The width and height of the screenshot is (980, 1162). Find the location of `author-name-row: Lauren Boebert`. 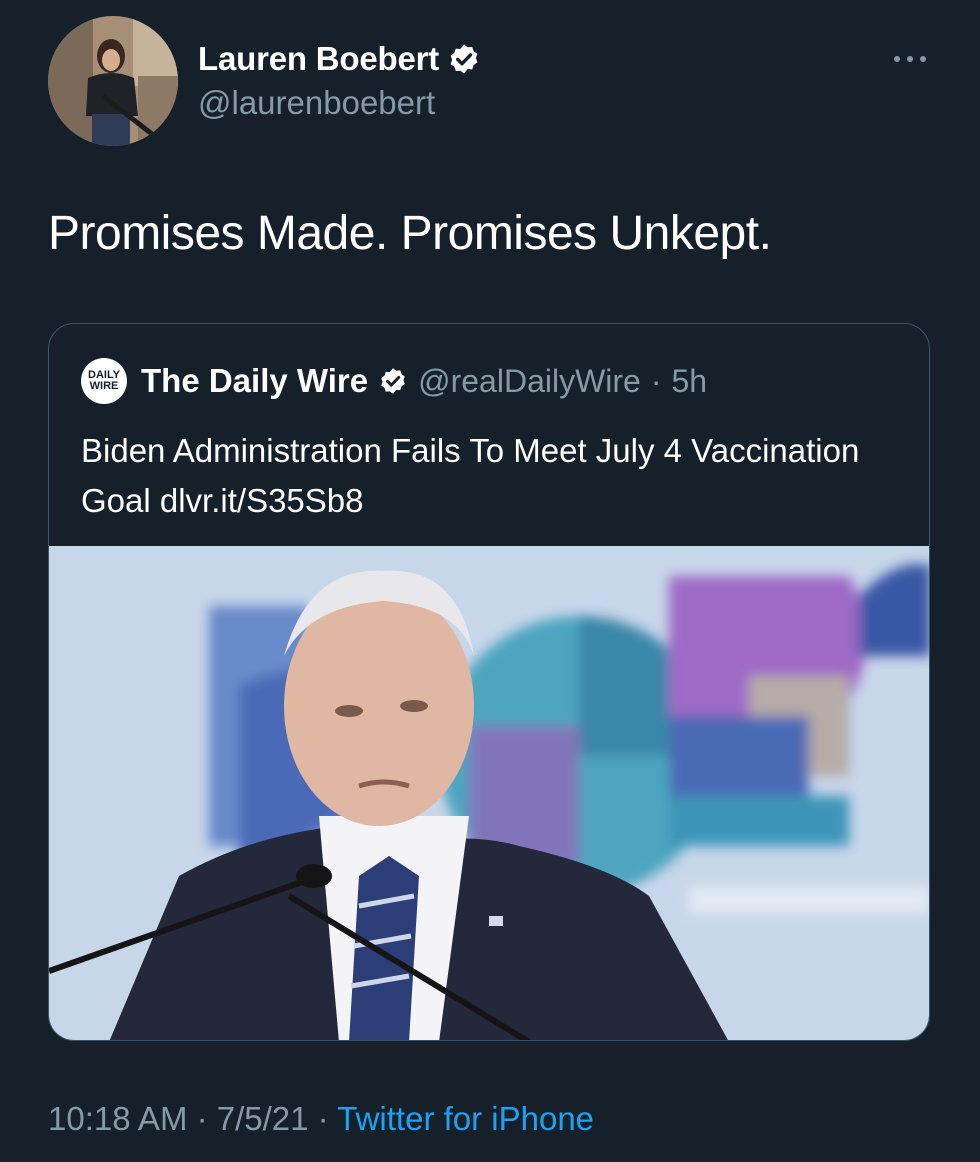

author-name-row: Lauren Boebert is located at coordinates (339, 59).